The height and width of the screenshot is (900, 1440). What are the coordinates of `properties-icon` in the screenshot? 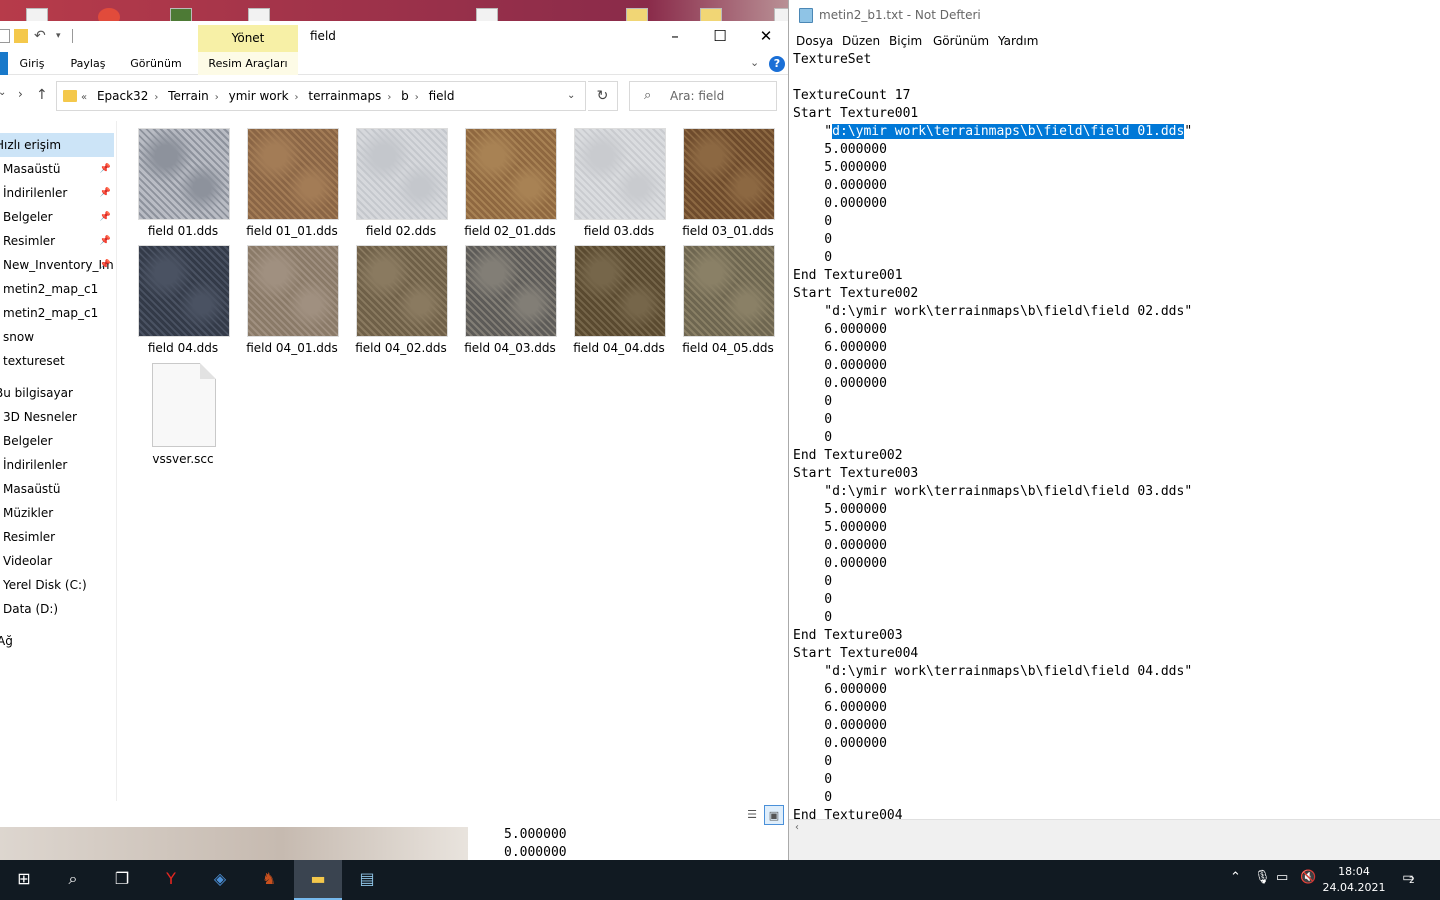 It's located at (5, 36).